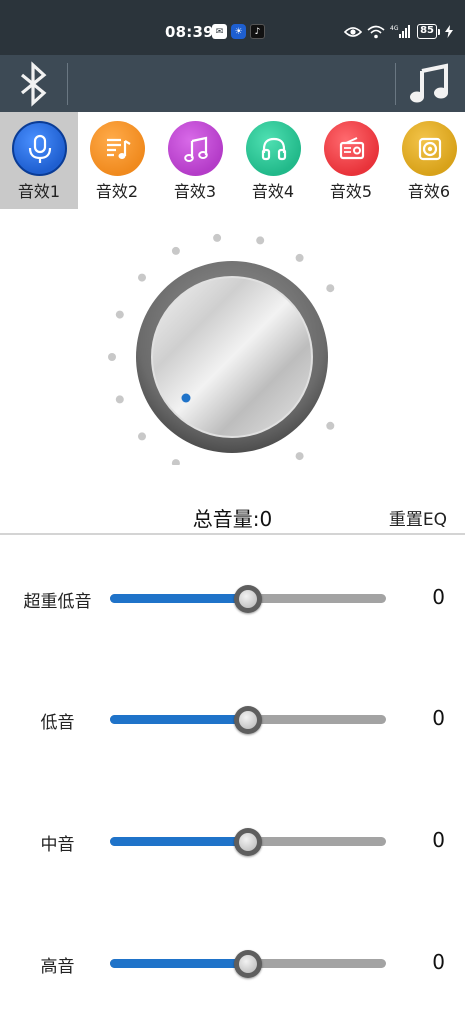  I want to click on treble-slider, so click(248, 964).